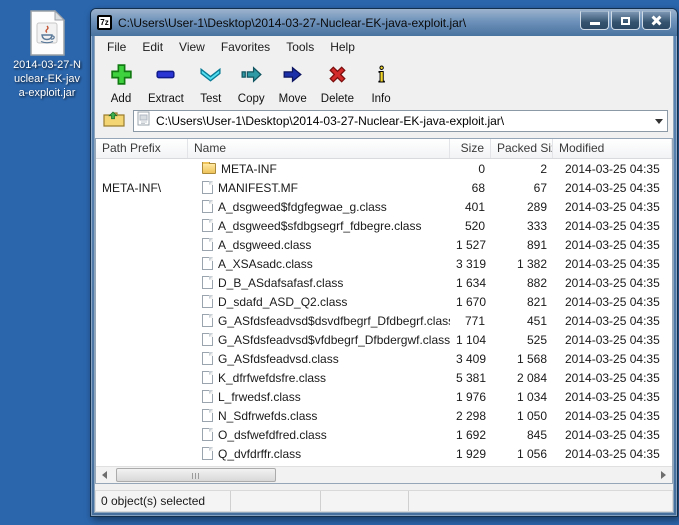 The width and height of the screenshot is (679, 525). What do you see at coordinates (536, 320) in the screenshot?
I see `cell-packed-size: 451` at bounding box center [536, 320].